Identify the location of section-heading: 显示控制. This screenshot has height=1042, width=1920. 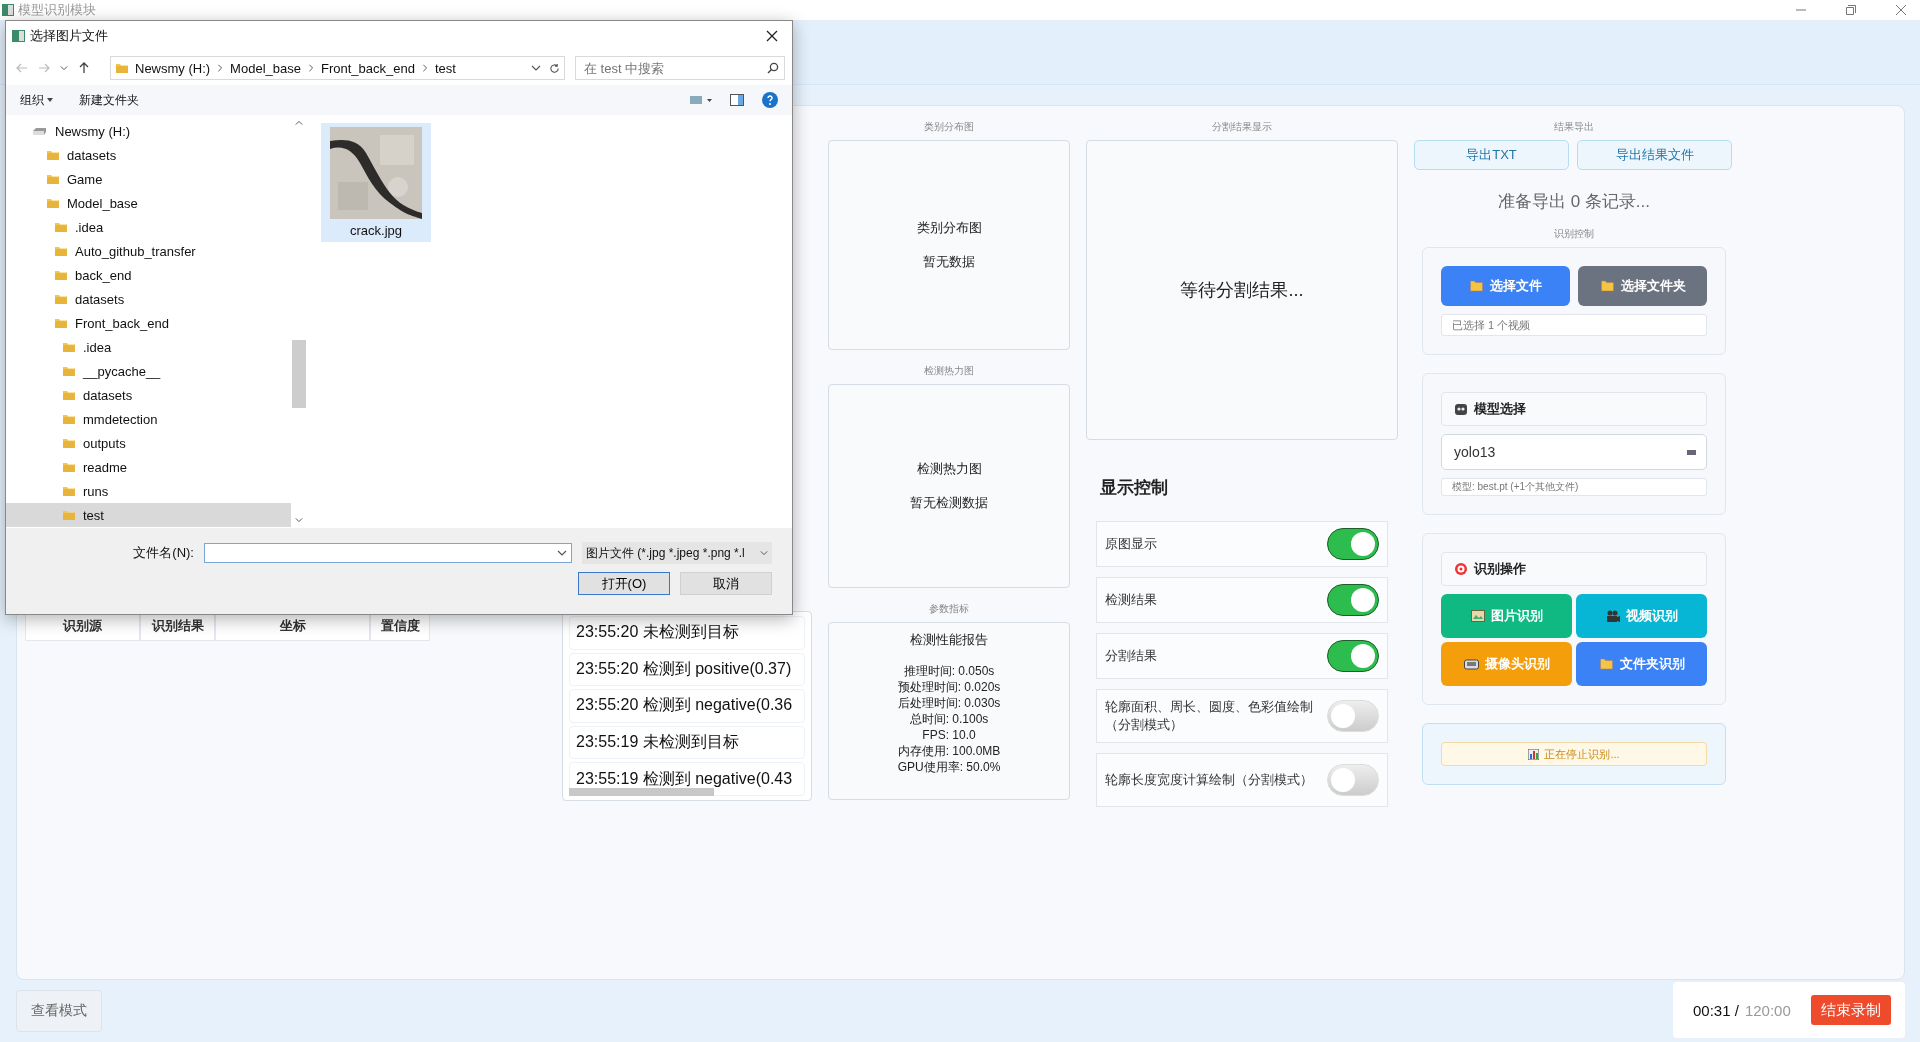
(1134, 488).